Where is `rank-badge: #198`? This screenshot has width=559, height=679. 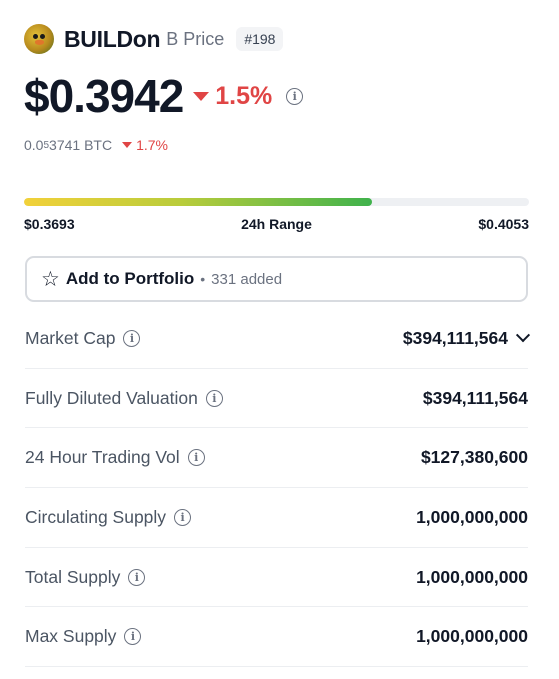 rank-badge: #198 is located at coordinates (260, 39).